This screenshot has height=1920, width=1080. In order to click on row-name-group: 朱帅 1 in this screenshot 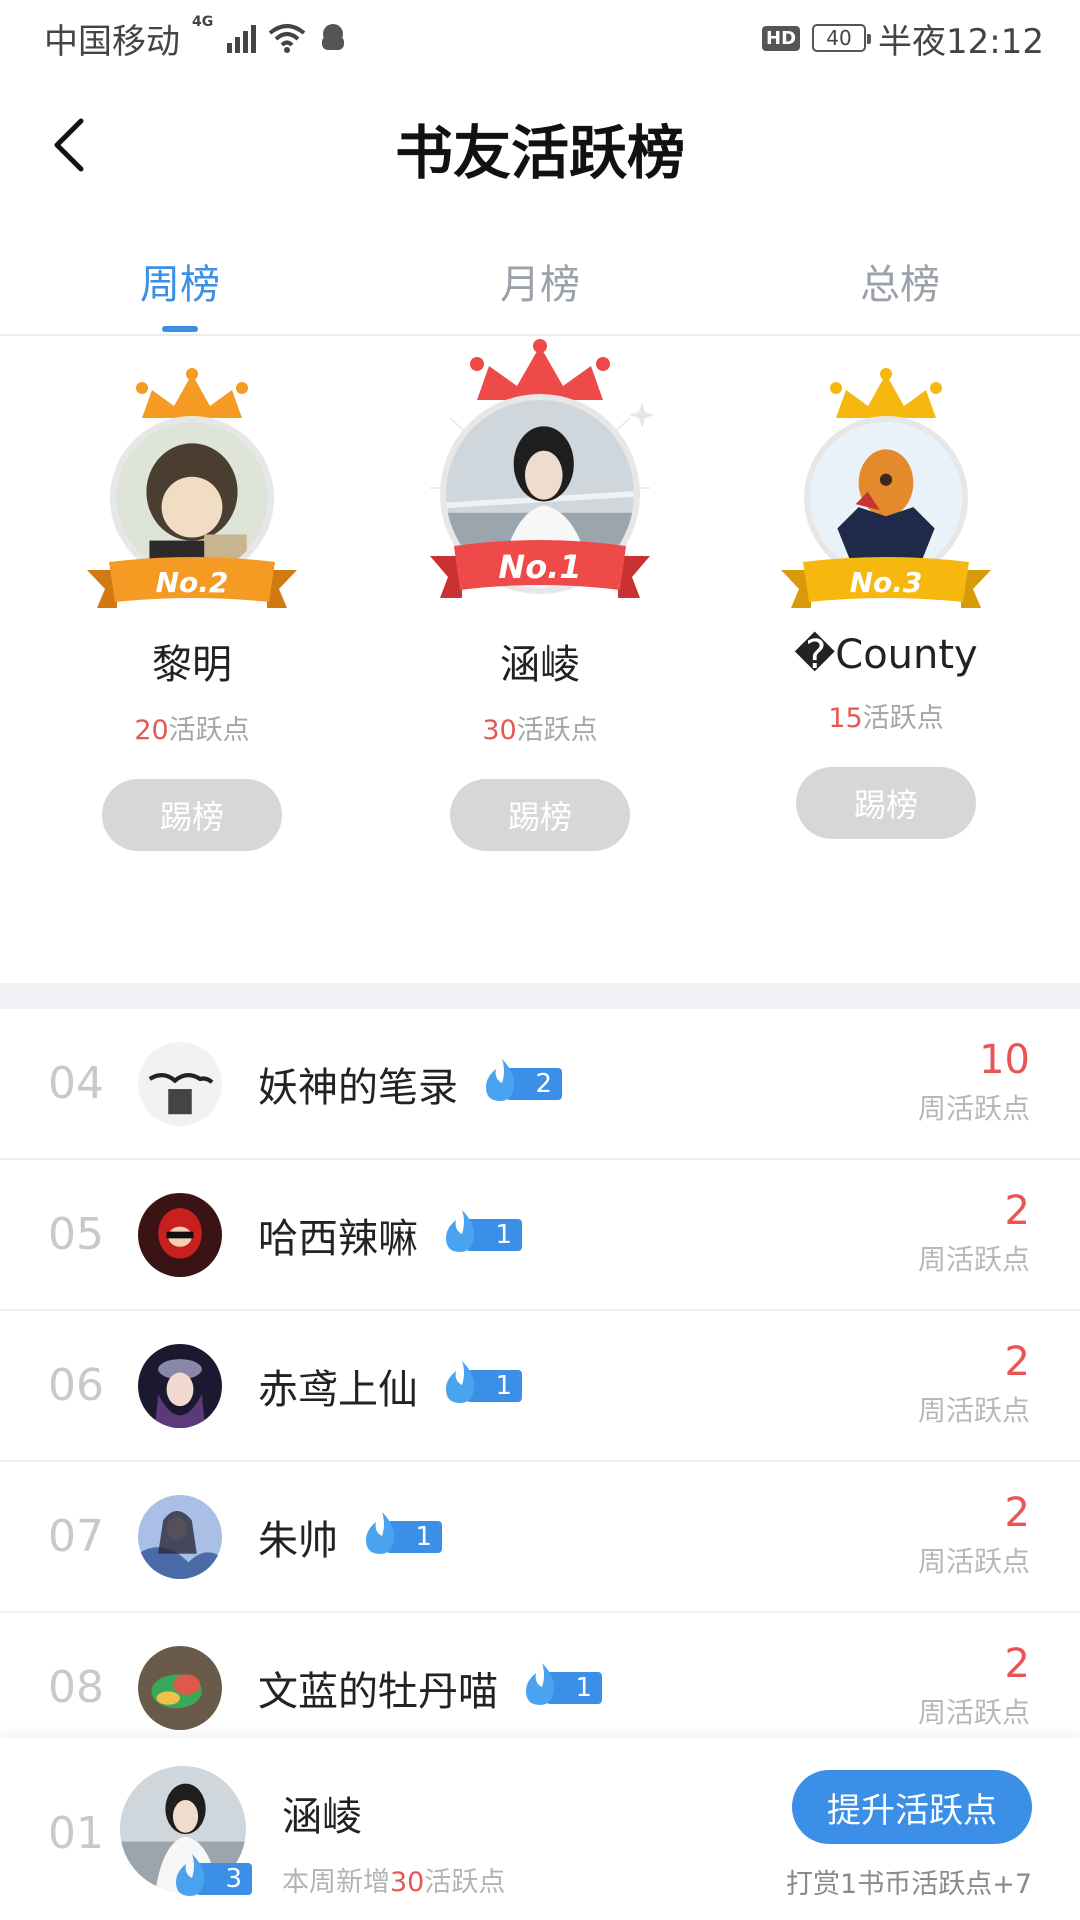, I will do `click(350, 1537)`.